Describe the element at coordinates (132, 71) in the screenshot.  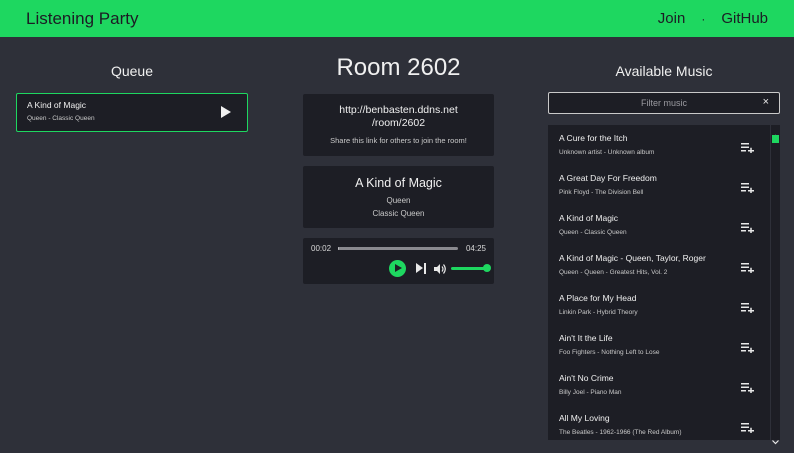
I see `queue-title: Queue` at that location.